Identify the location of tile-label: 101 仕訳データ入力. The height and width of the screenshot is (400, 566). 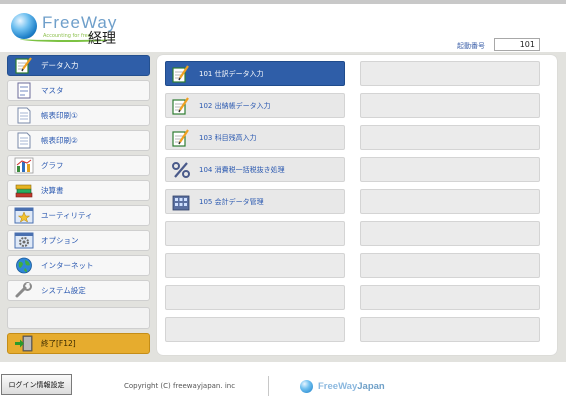
(231, 73).